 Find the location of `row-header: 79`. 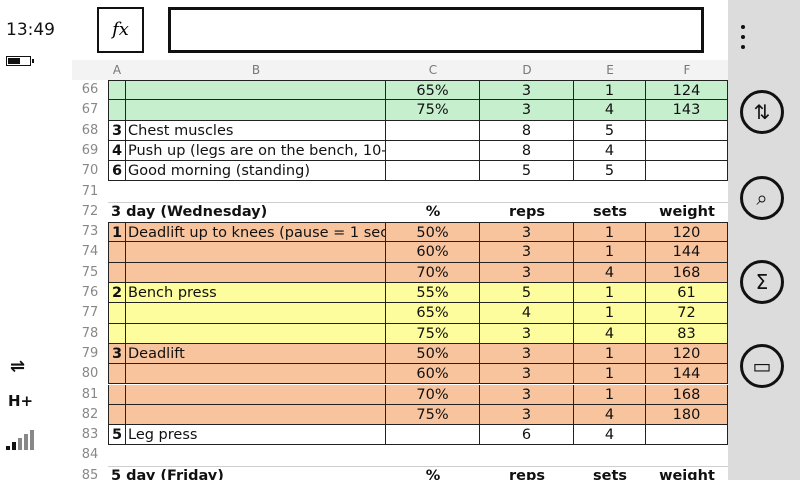

row-header: 79 is located at coordinates (90, 354).